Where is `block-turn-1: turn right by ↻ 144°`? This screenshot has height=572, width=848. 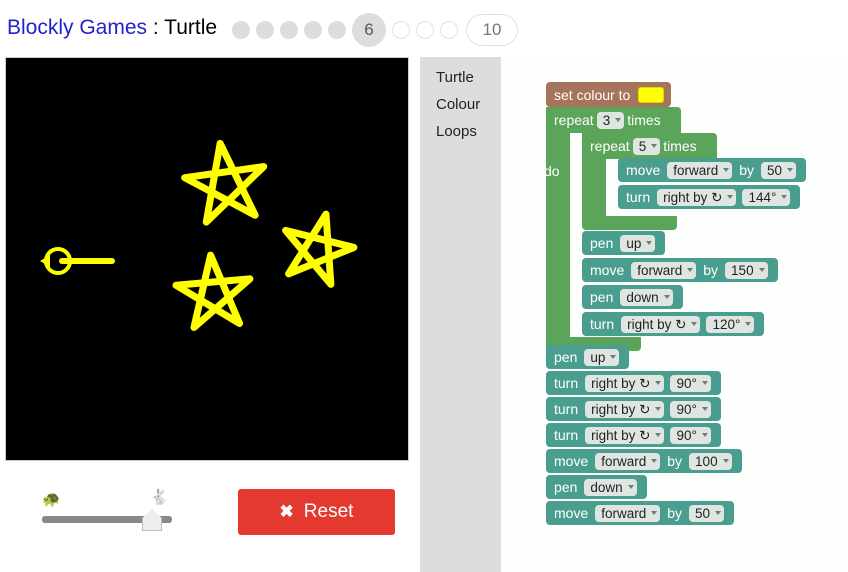 block-turn-1: turn right by ↻ 144° is located at coordinates (709, 197).